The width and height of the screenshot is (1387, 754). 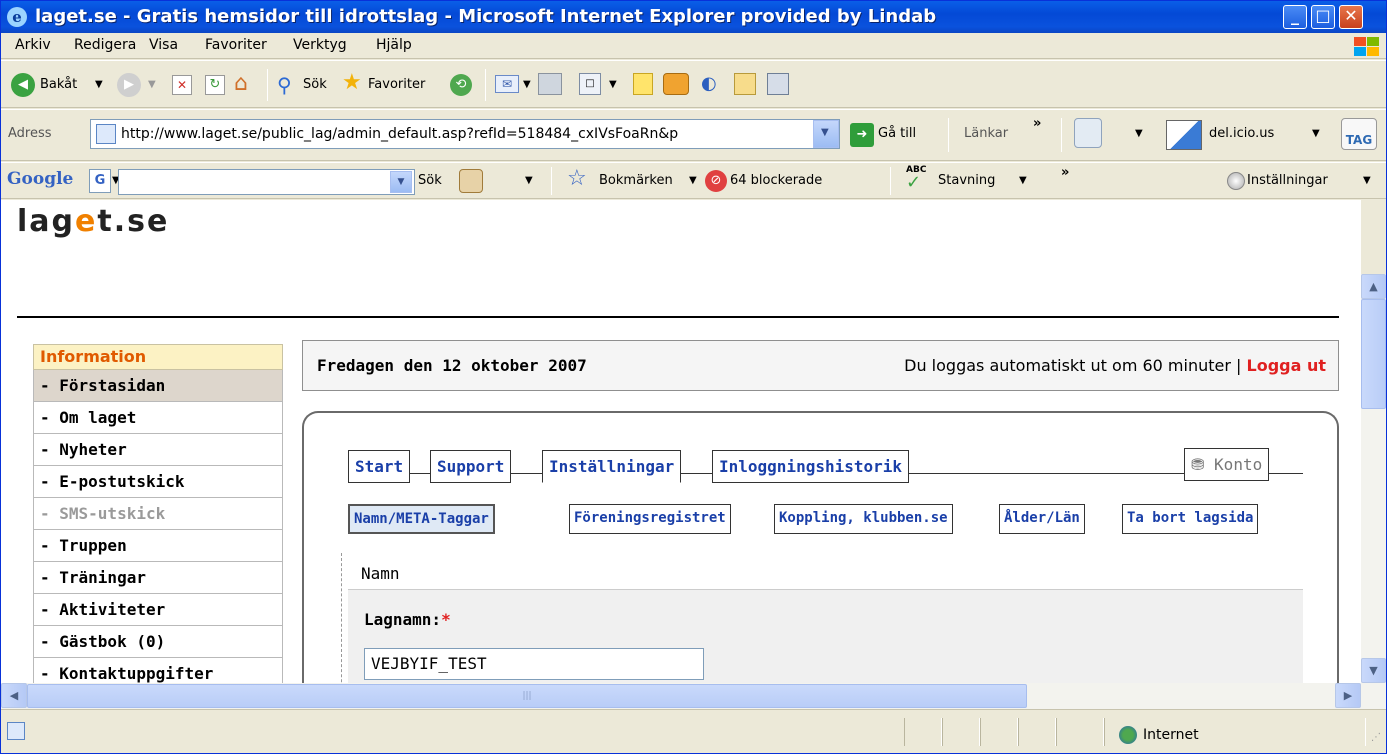 I want to click on links-chevron-icon: », so click(x=1037, y=123).